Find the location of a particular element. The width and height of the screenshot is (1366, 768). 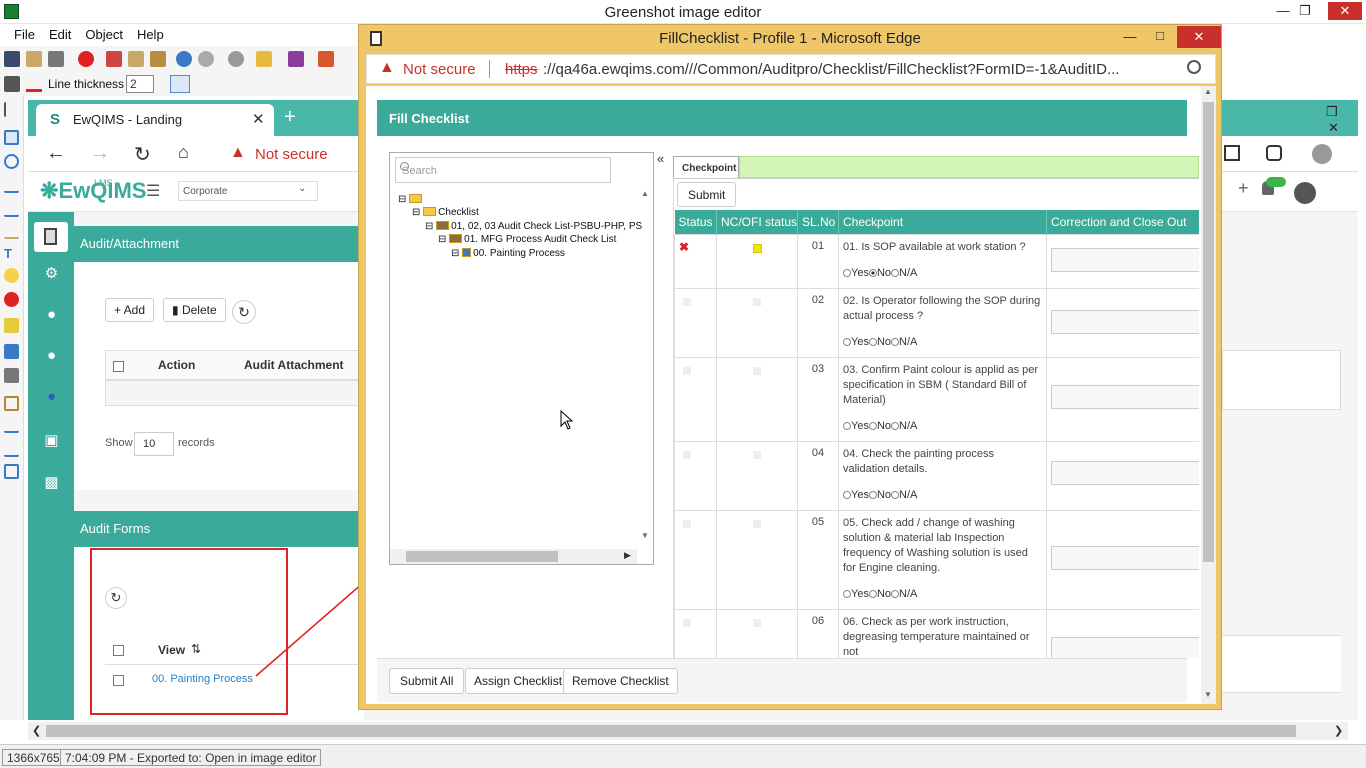

refresh-attachments-icon: ↻ is located at coordinates (244, 312).